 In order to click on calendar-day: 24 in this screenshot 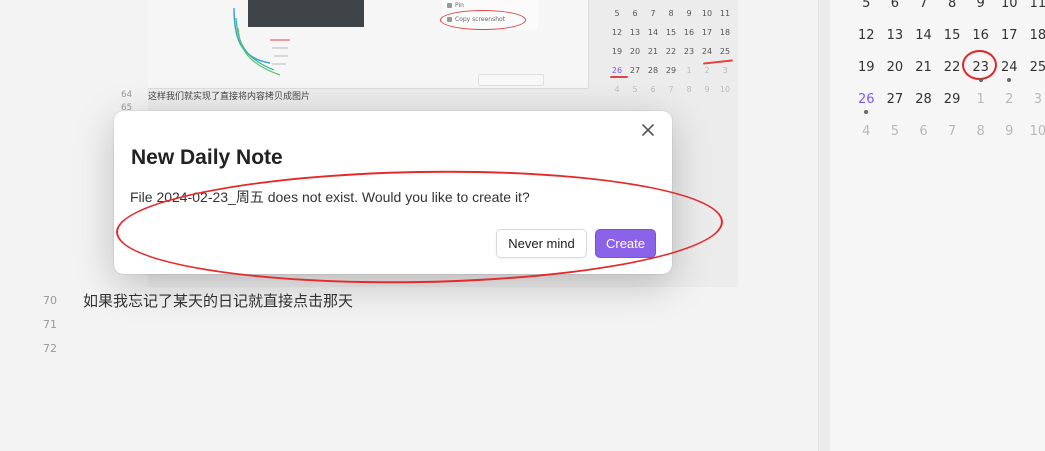, I will do `click(1009, 70)`.